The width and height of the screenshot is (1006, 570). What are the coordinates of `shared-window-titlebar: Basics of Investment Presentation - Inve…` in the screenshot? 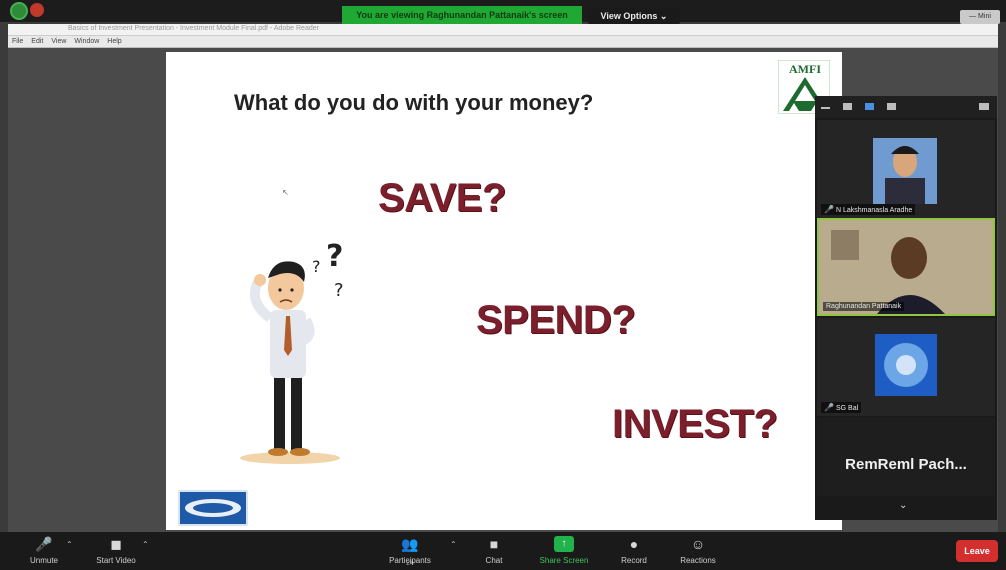 It's located at (503, 30).